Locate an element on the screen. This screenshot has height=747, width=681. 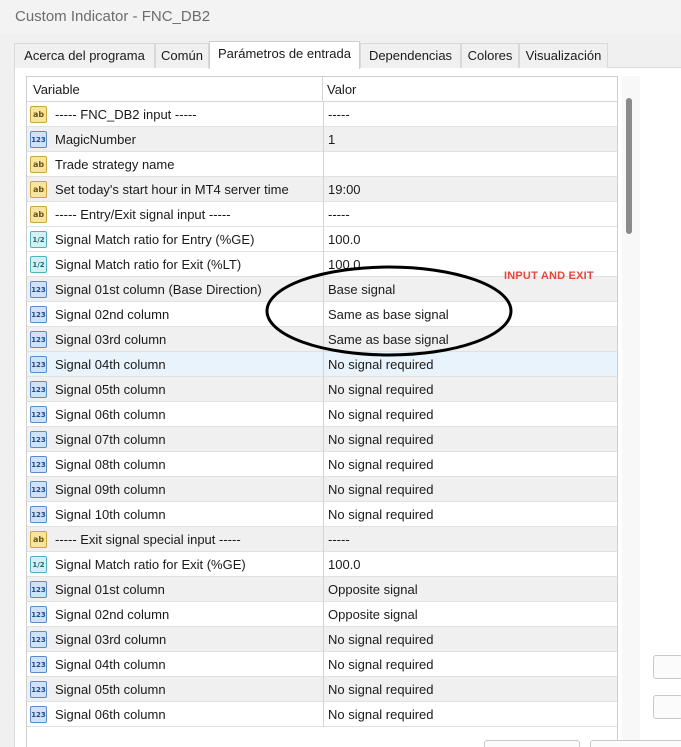
tab-parametros: Parámetros de entrada is located at coordinates (284, 55).